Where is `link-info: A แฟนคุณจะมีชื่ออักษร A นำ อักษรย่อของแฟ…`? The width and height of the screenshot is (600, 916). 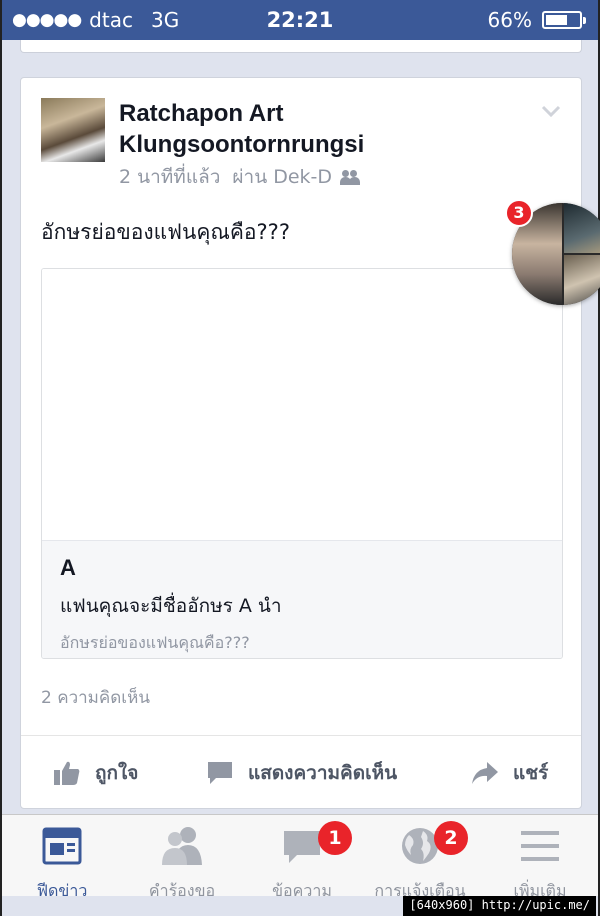
link-info: A แฟนคุณจะมีชื่ออักษร A นำ อักษรย่อของแฟ… is located at coordinates (302, 599).